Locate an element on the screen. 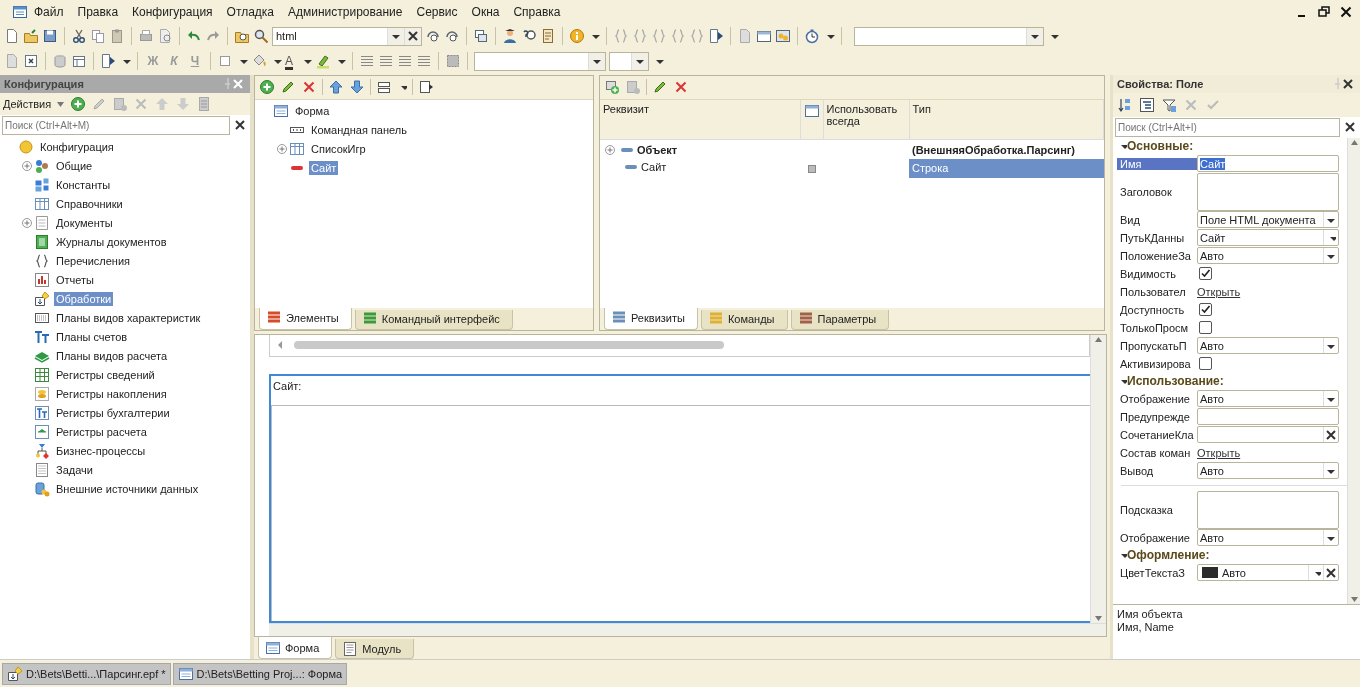 The height and width of the screenshot is (687, 1360). windows-icon is located at coordinates (481, 36).